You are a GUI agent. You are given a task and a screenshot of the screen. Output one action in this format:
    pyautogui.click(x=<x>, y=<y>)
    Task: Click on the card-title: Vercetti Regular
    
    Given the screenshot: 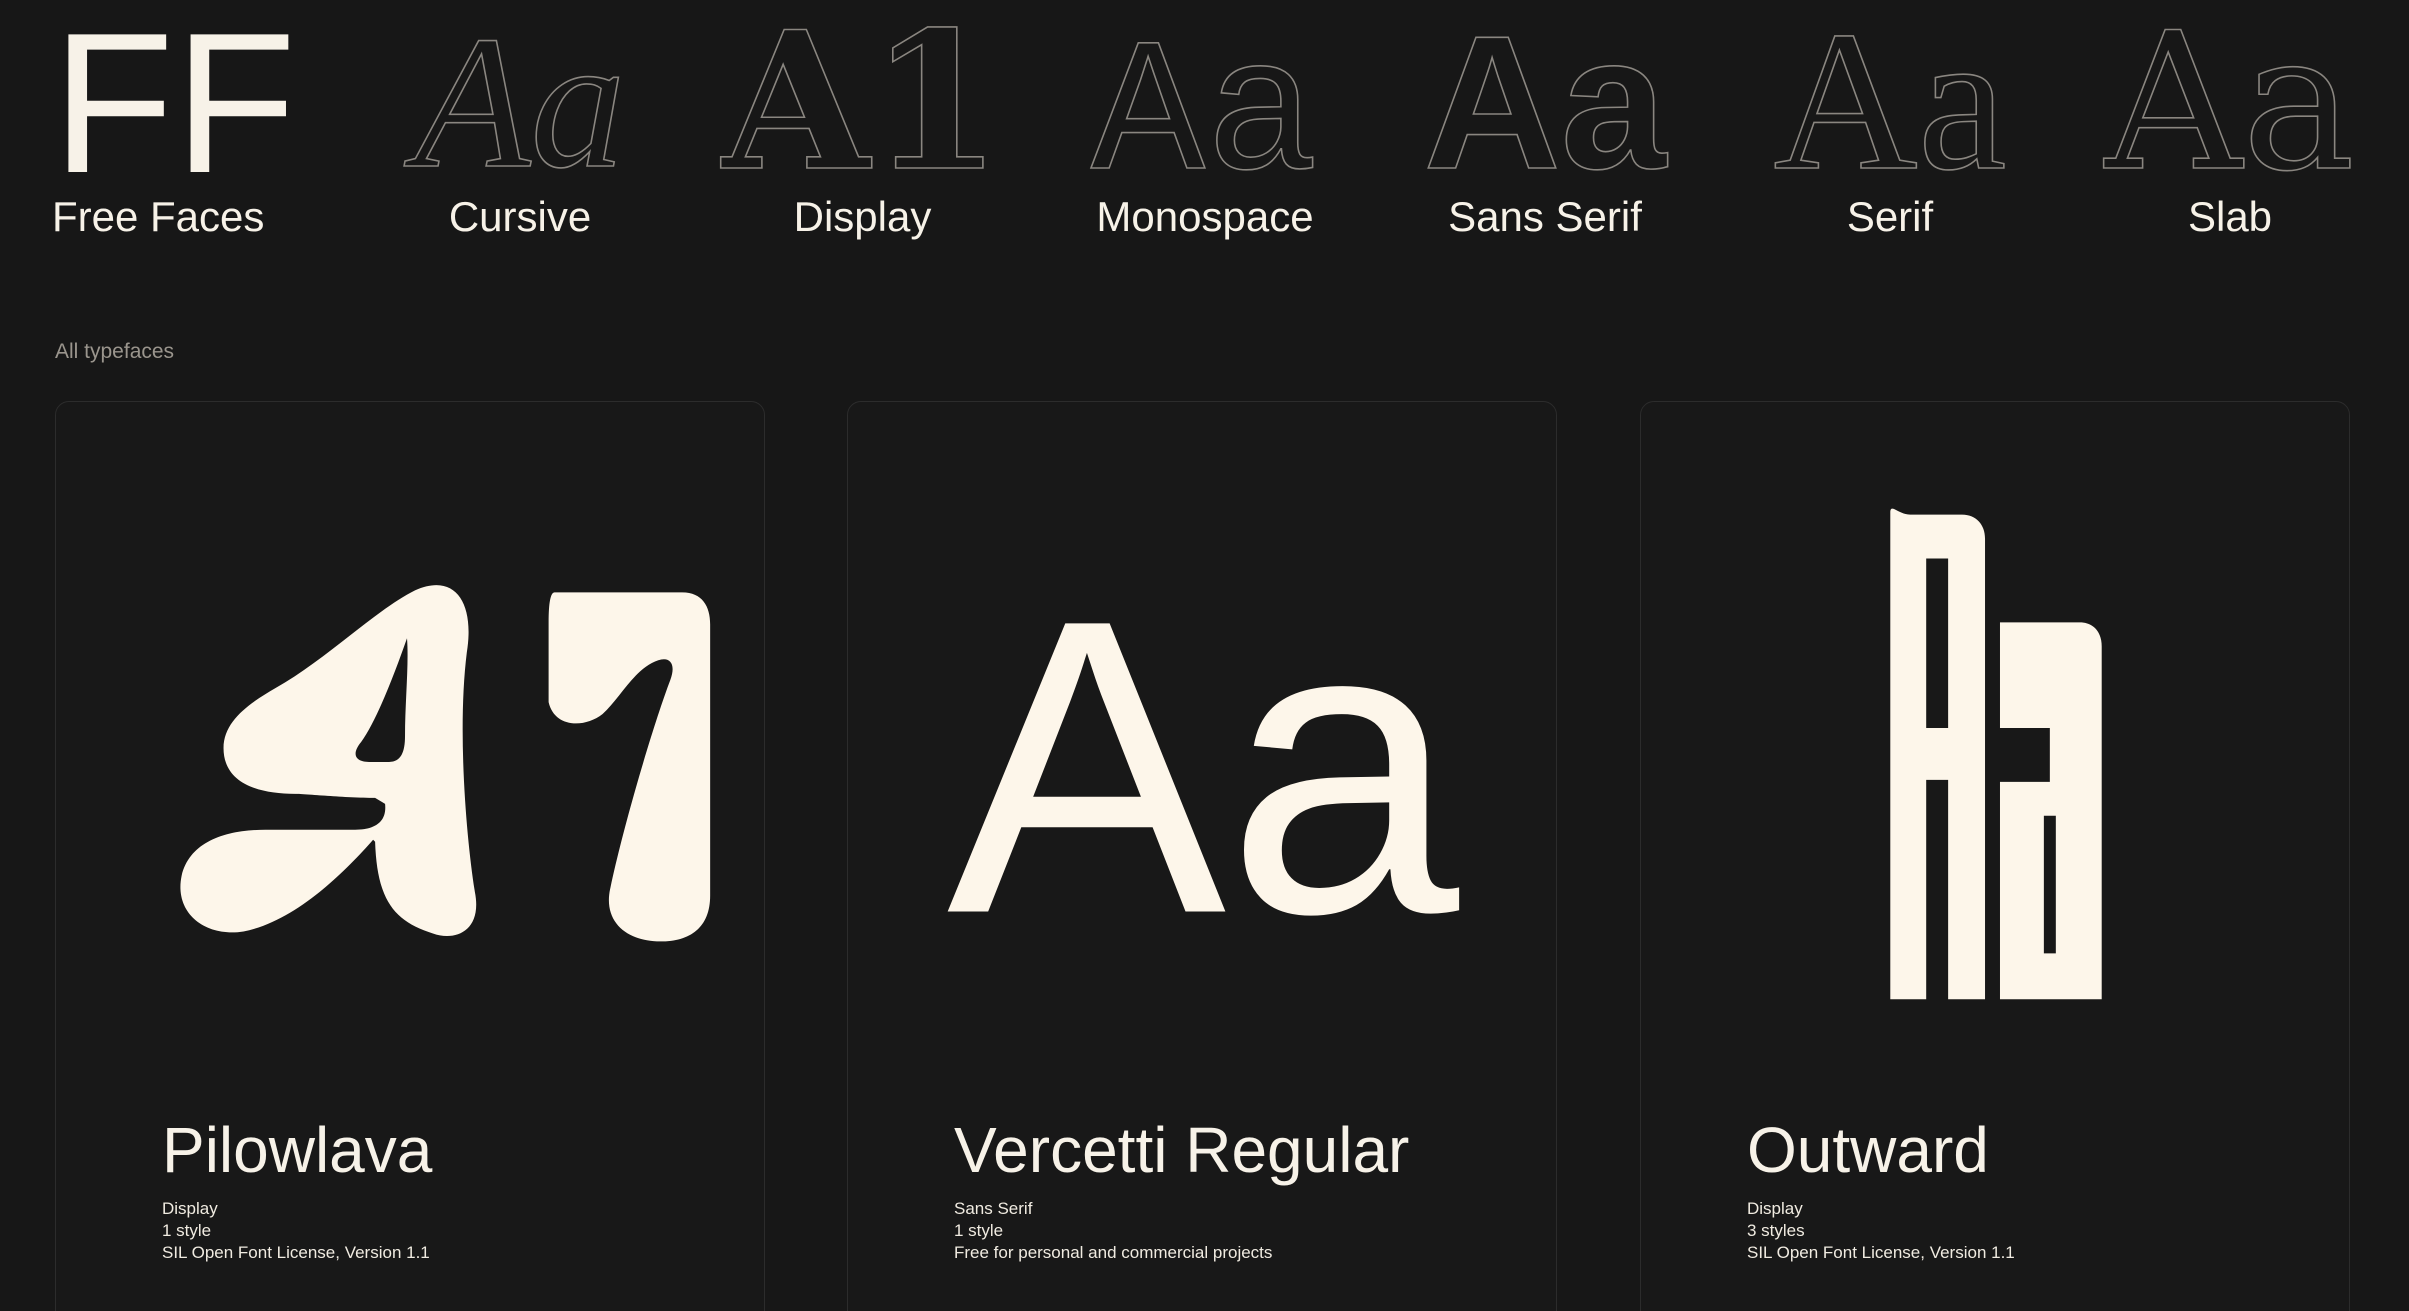 What is the action you would take?
    pyautogui.click(x=1182, y=1150)
    